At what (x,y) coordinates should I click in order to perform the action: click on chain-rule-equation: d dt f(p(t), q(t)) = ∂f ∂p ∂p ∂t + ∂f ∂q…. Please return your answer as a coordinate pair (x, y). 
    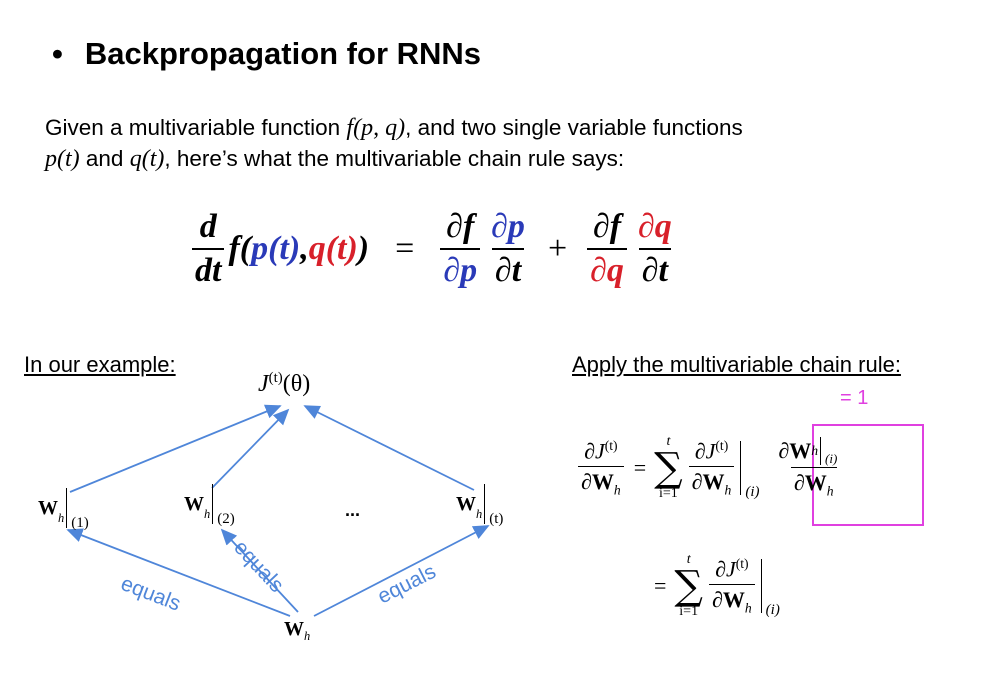
    Looking at the image, I should click on (433, 249).